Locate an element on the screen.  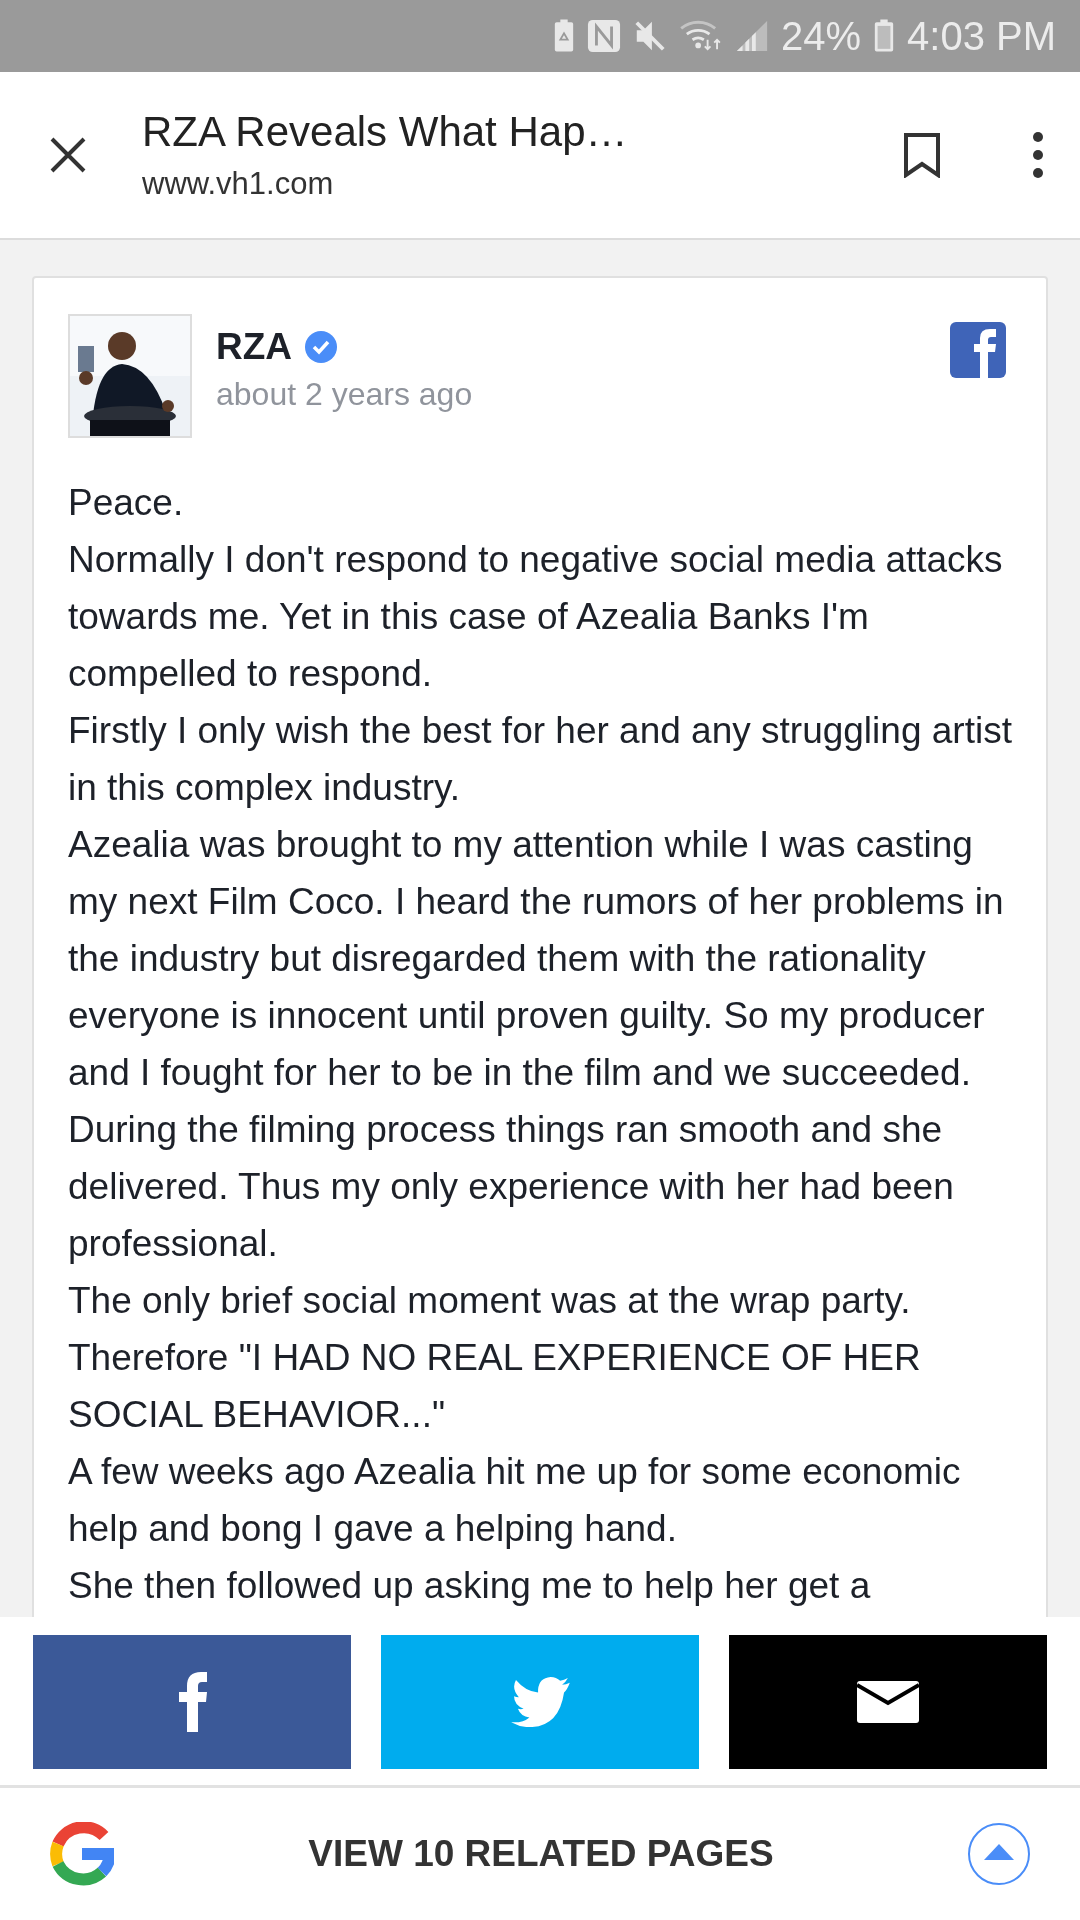
nfc-icon is located at coordinates (603, 36).